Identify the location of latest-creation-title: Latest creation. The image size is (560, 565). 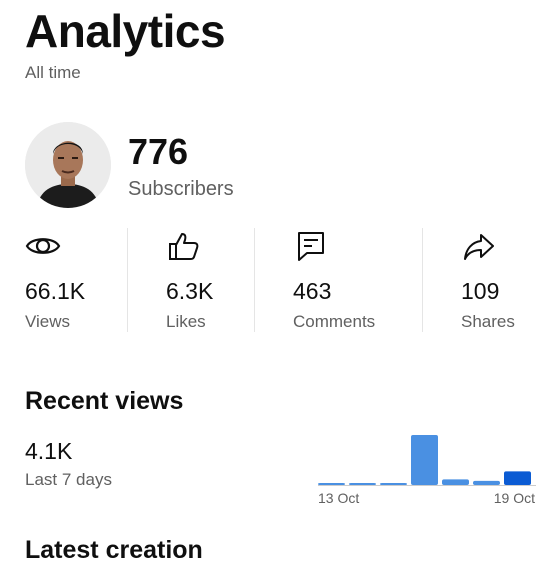
(114, 550).